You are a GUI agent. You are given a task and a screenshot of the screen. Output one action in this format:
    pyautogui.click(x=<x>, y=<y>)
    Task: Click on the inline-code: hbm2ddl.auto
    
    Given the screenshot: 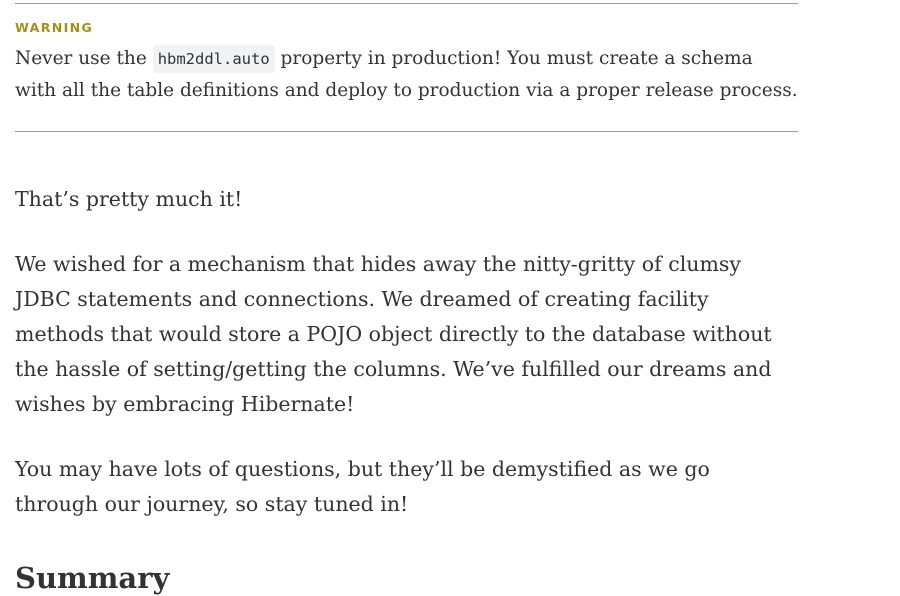 What is the action you would take?
    pyautogui.click(x=213, y=59)
    